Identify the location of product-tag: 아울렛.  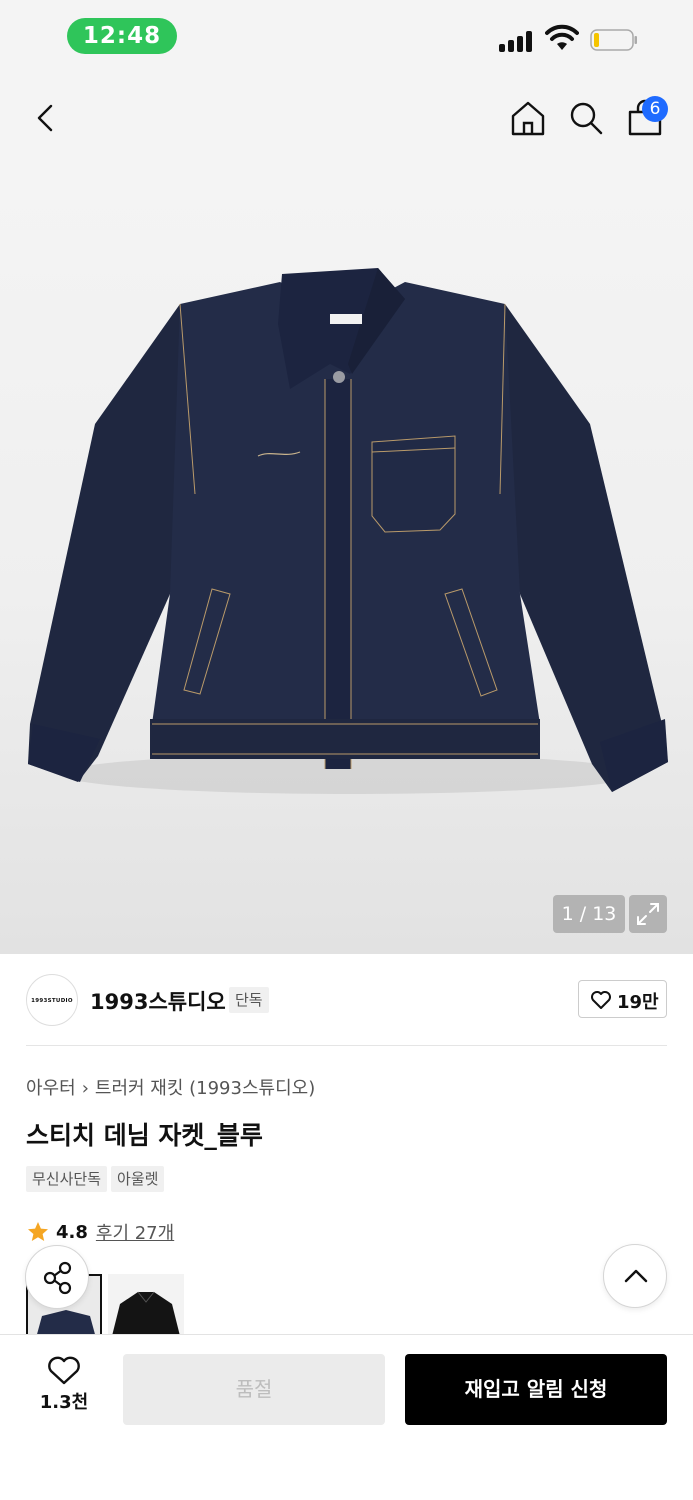
(138, 1179).